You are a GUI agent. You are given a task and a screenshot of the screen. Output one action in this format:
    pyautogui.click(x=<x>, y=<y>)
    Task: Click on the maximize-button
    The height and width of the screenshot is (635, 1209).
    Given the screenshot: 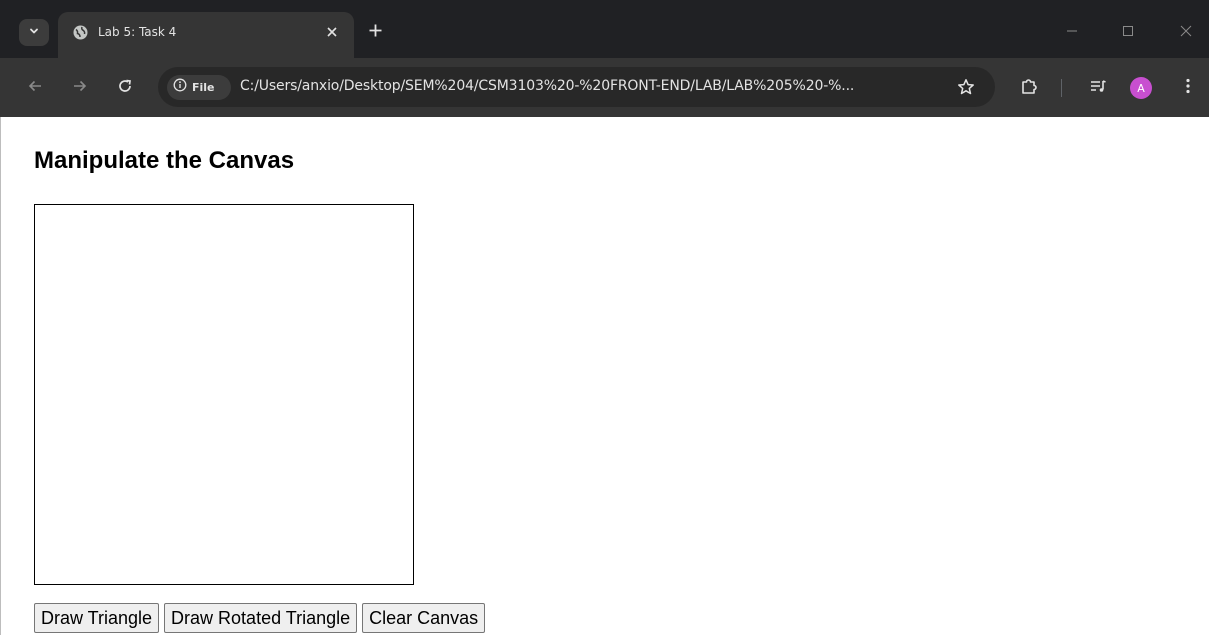 What is the action you would take?
    pyautogui.click(x=1128, y=33)
    